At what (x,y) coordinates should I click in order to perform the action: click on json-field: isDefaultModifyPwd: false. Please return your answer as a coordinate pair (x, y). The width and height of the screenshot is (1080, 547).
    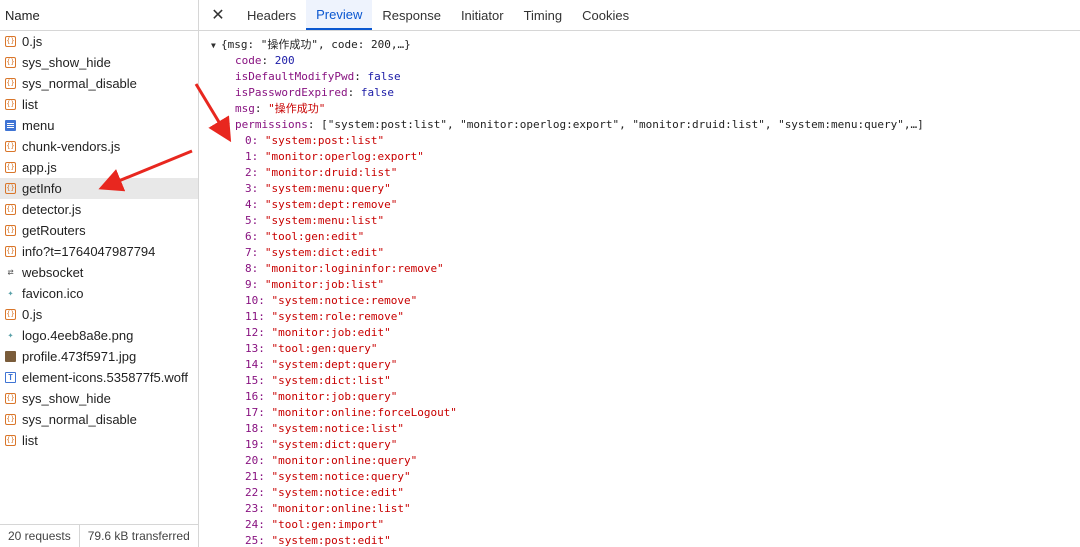
    Looking at the image, I should click on (318, 77).